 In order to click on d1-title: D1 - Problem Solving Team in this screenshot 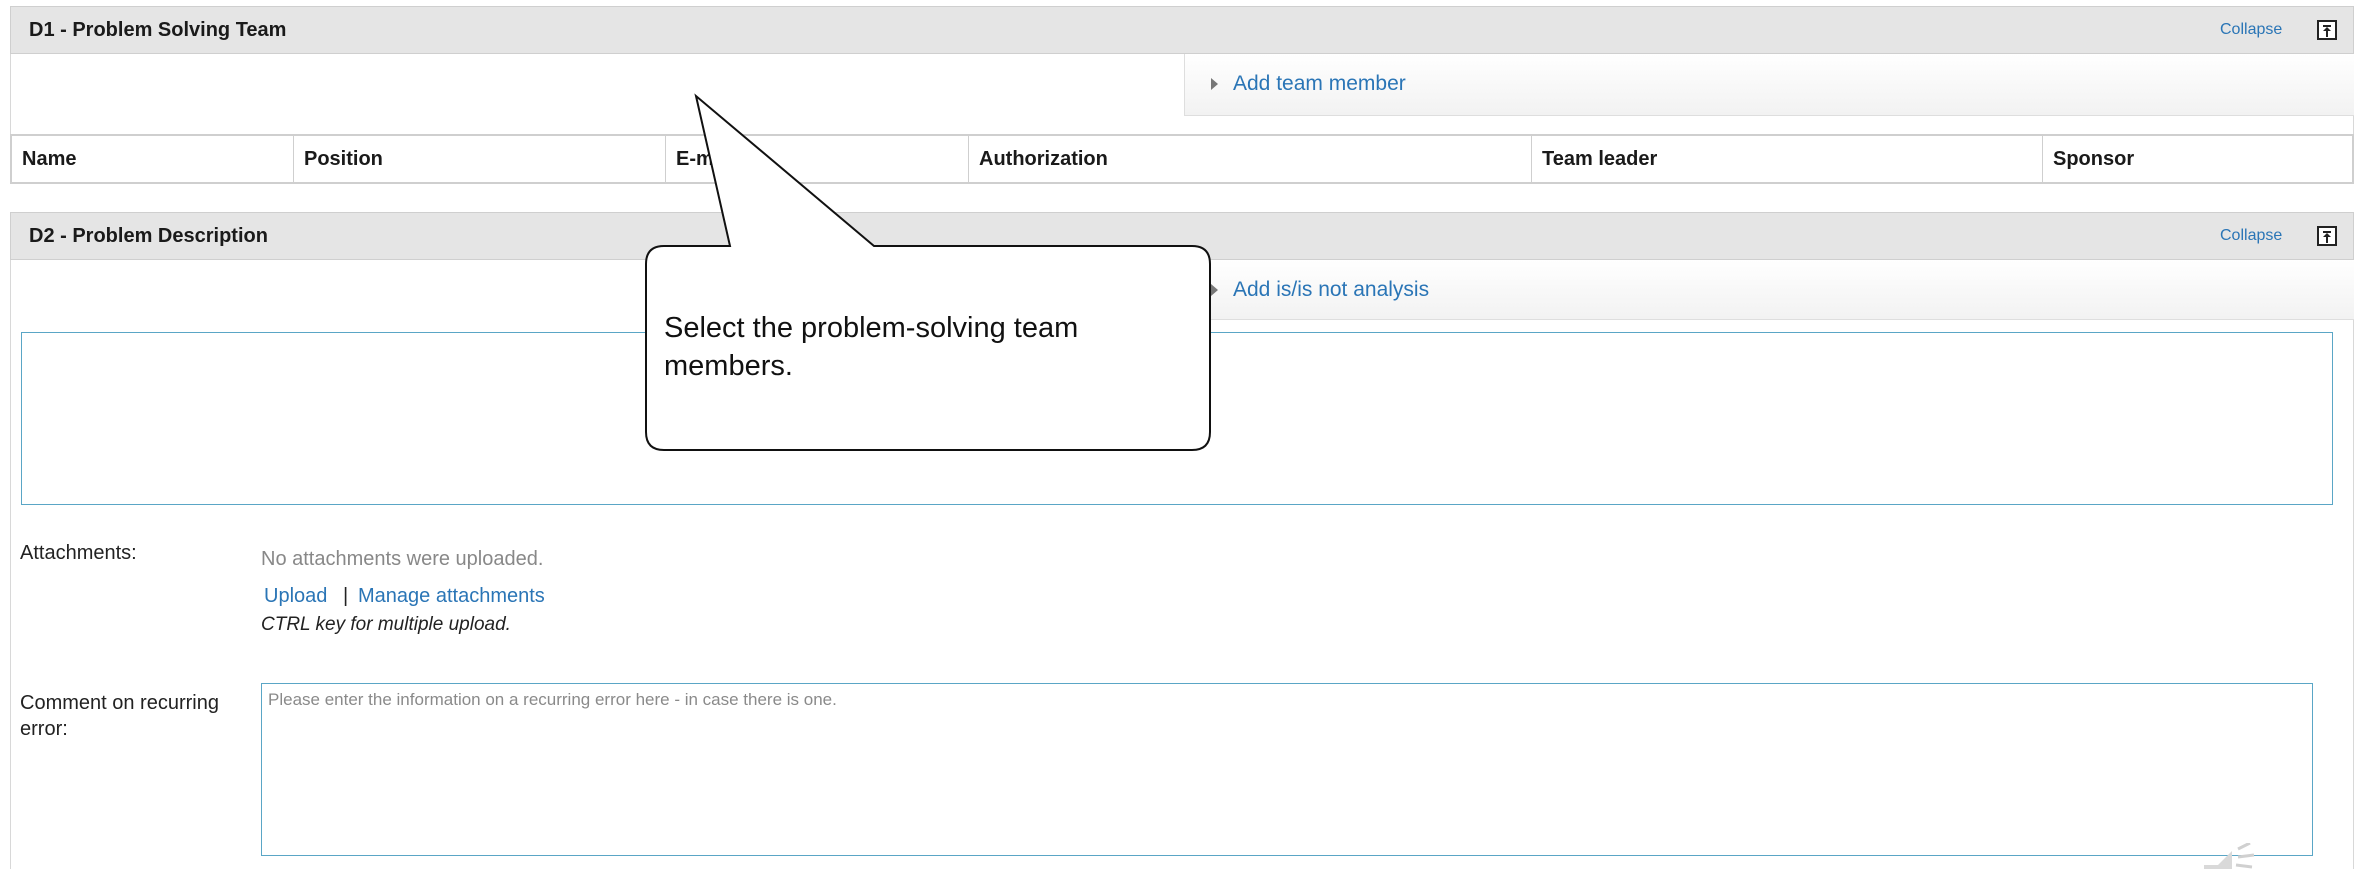, I will do `click(158, 30)`.